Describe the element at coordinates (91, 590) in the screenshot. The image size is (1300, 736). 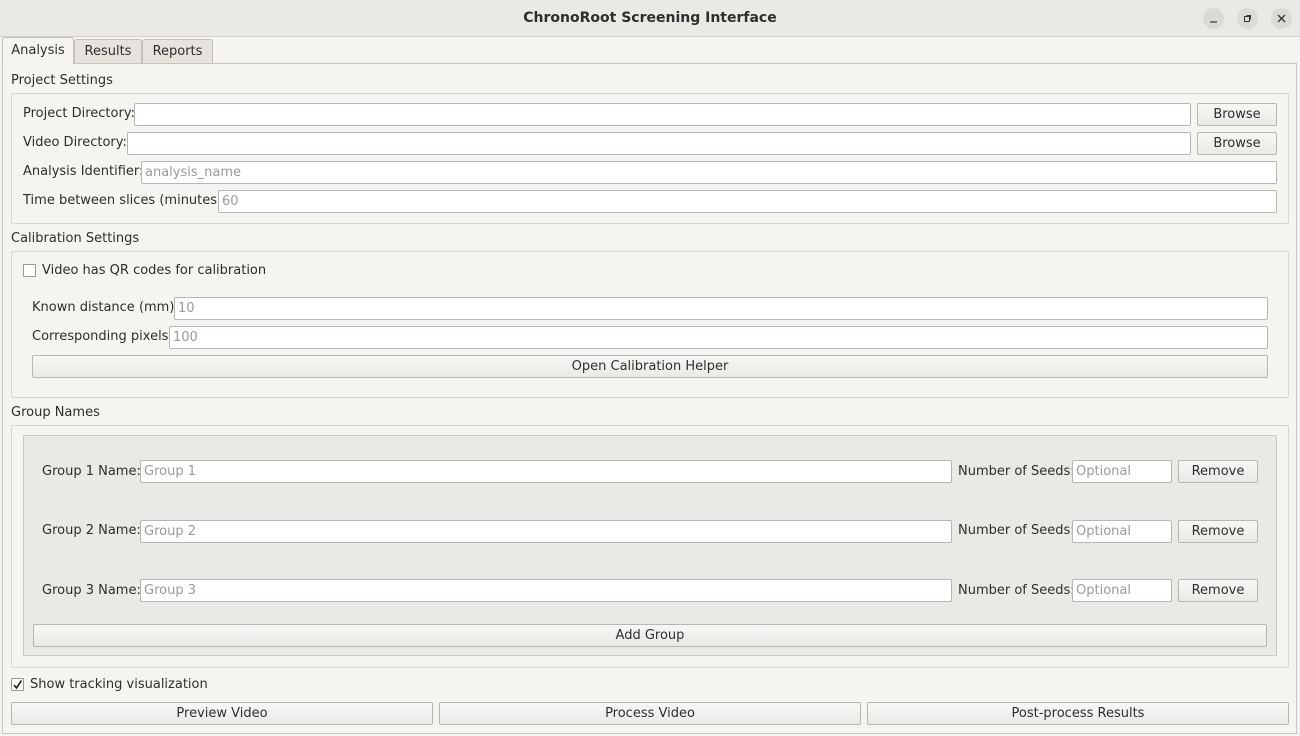
I see `group-3-name-label: Group 3 Name:` at that location.